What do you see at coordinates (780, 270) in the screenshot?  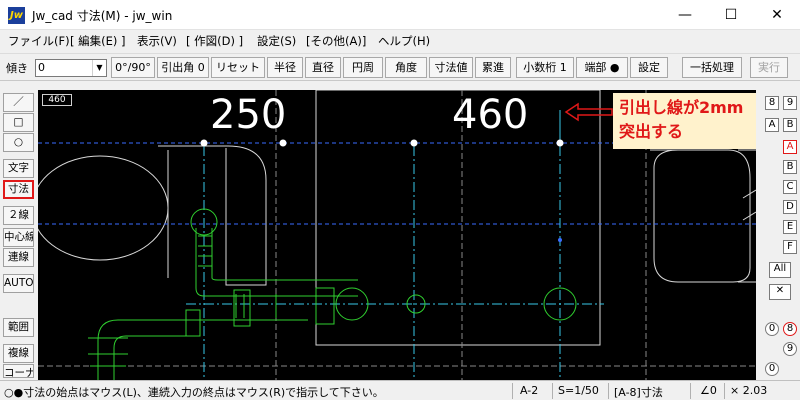 I see `all-layers-button: All` at bounding box center [780, 270].